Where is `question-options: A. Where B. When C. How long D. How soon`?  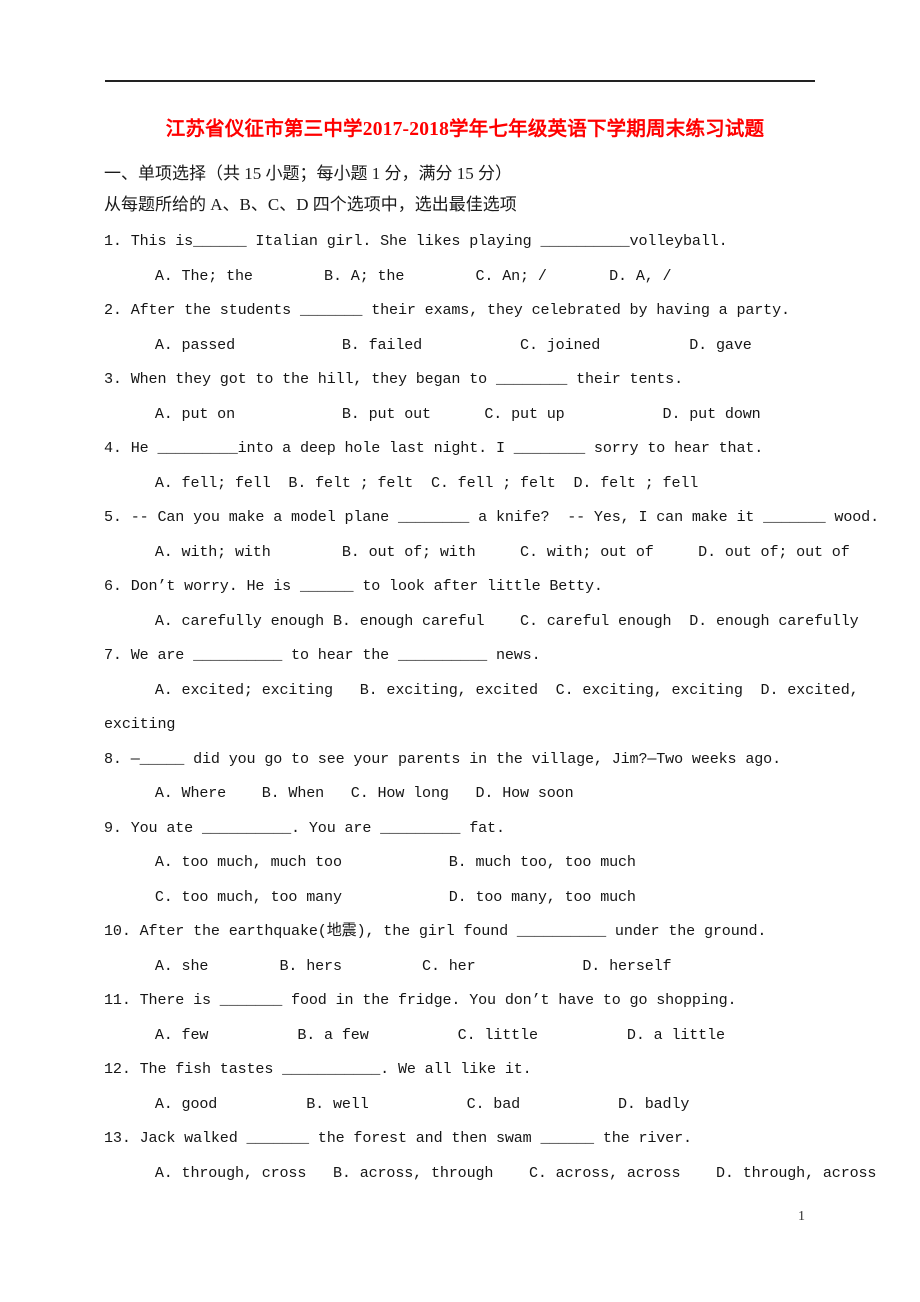 question-options: A. Where B. When C. How long D. How soon is located at coordinates (499, 793).